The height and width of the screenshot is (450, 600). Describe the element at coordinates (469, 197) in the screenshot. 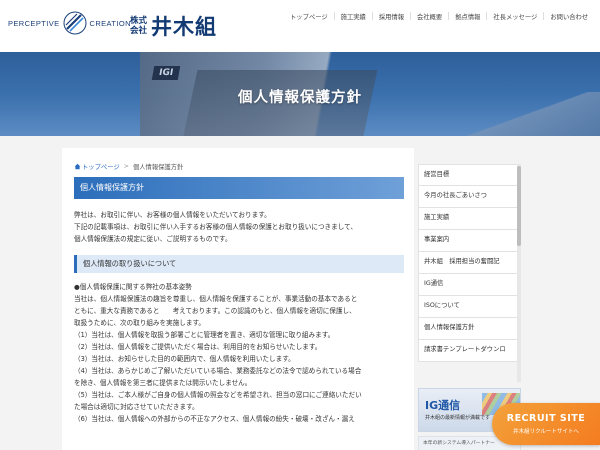

I see `sidebar-item-president-greeting: 今月の社長ごあいさつ` at that location.